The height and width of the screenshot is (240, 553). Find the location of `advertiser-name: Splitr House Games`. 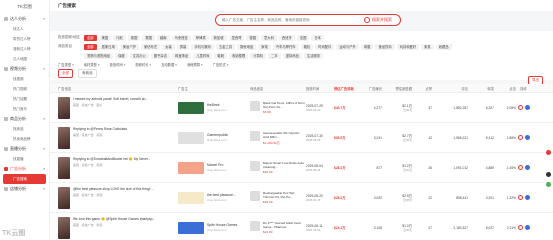

advertiser-name: Splitr House Games is located at coordinates (222, 225).